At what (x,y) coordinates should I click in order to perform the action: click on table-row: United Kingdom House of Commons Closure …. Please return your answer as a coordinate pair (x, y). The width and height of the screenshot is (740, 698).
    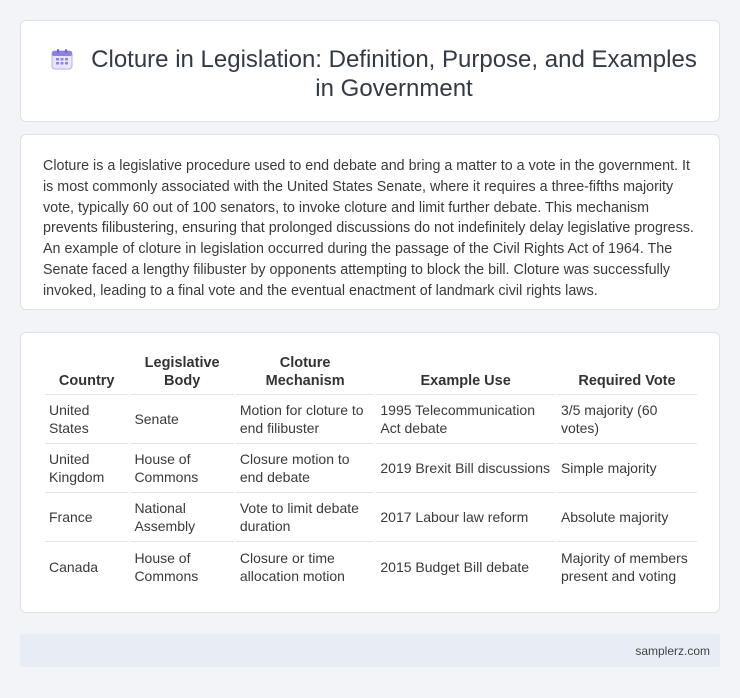
    Looking at the image, I should click on (371, 468).